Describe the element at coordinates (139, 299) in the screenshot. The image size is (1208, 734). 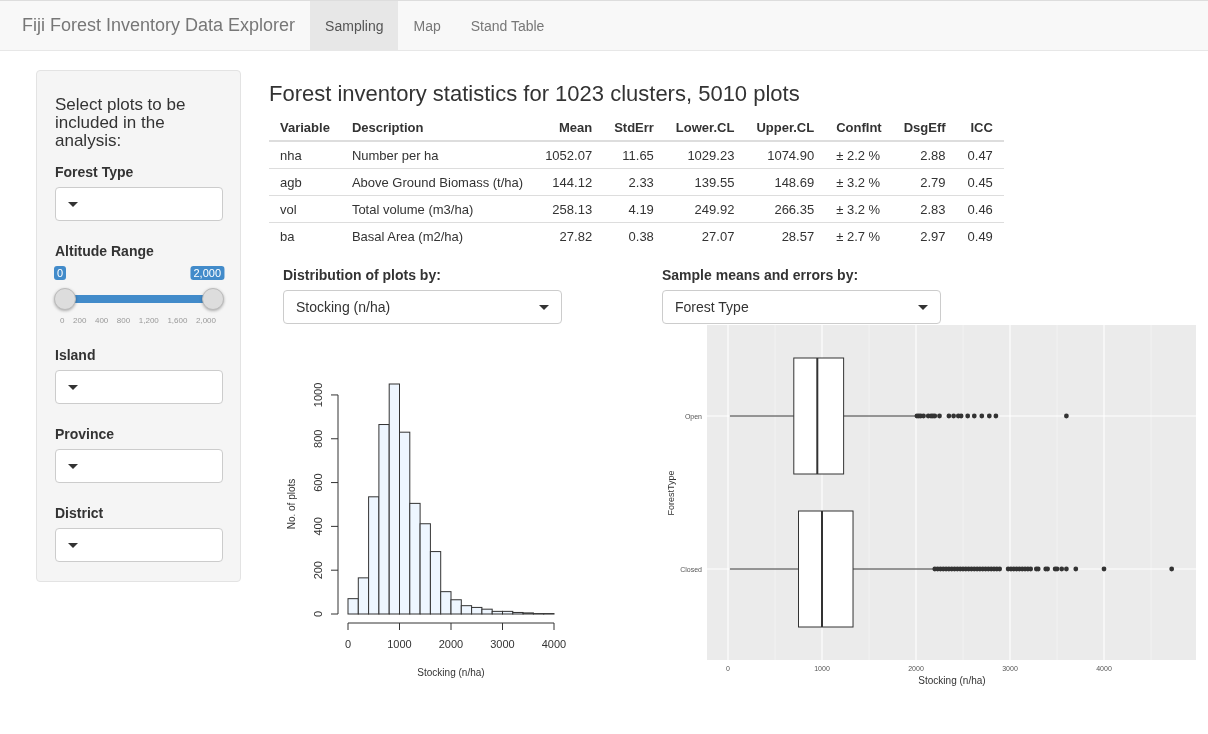
I see `range-slider` at that location.